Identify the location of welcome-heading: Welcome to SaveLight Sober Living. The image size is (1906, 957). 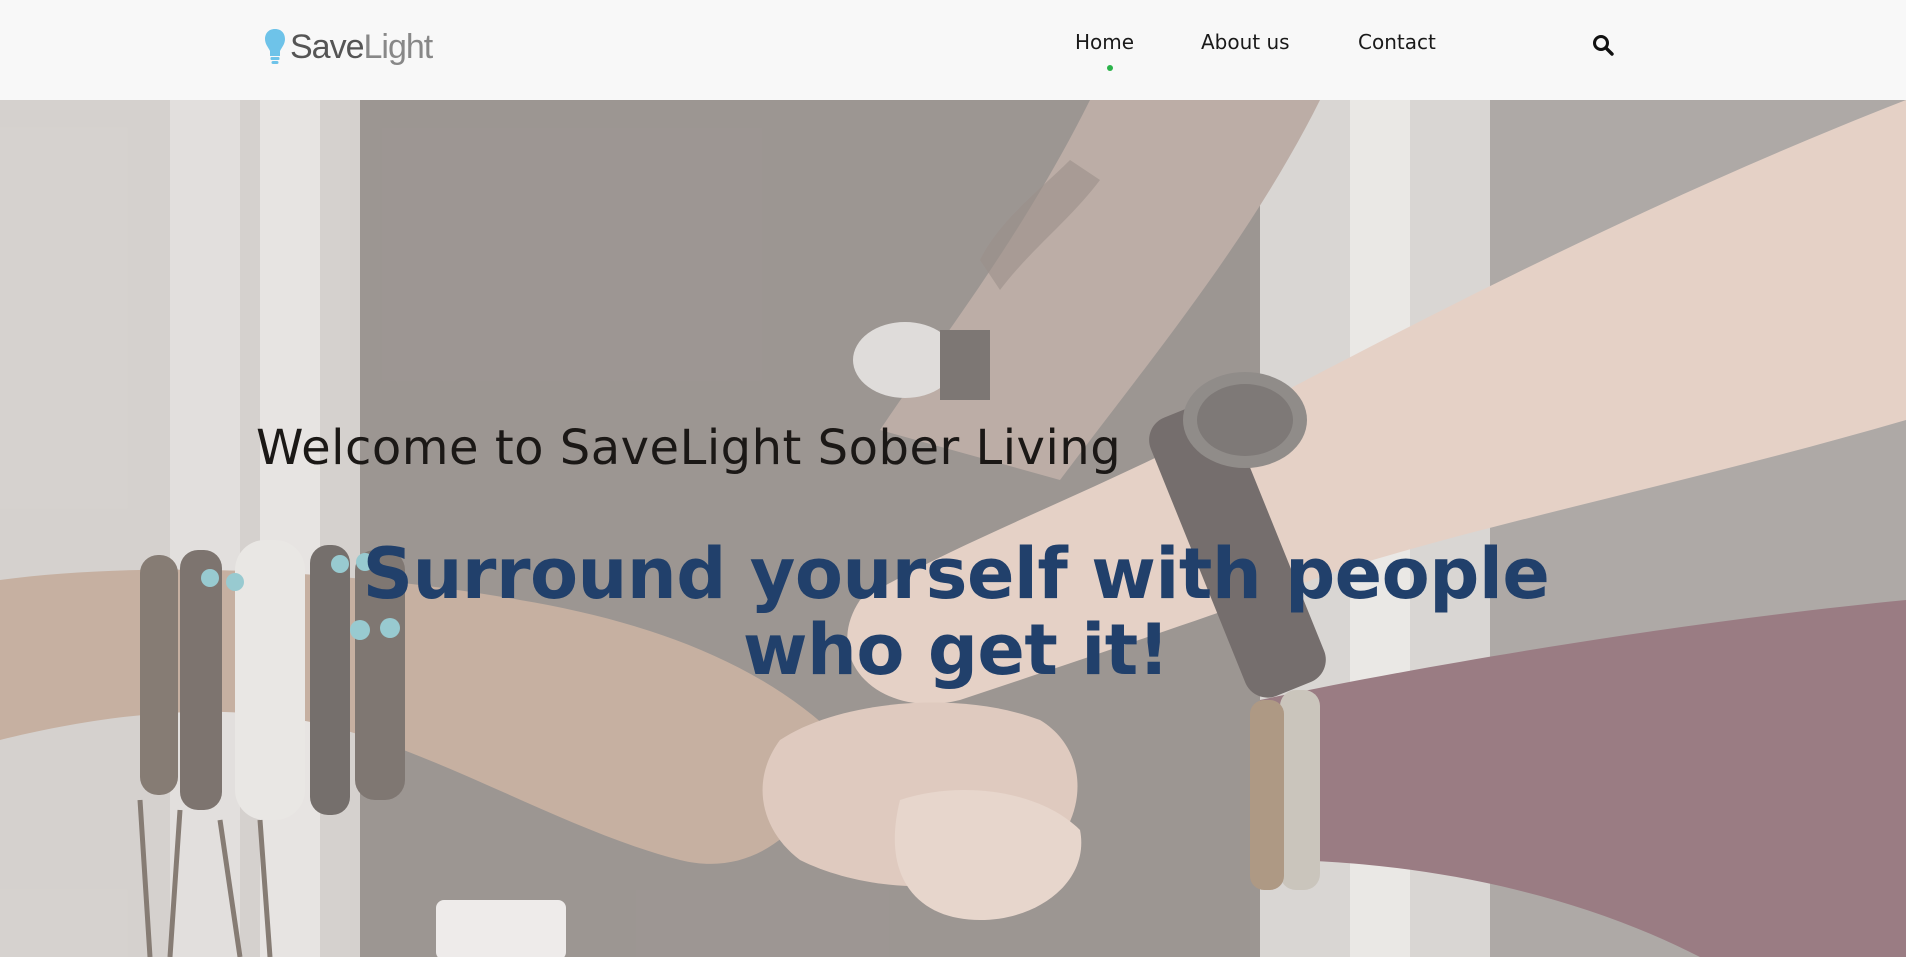
(689, 448).